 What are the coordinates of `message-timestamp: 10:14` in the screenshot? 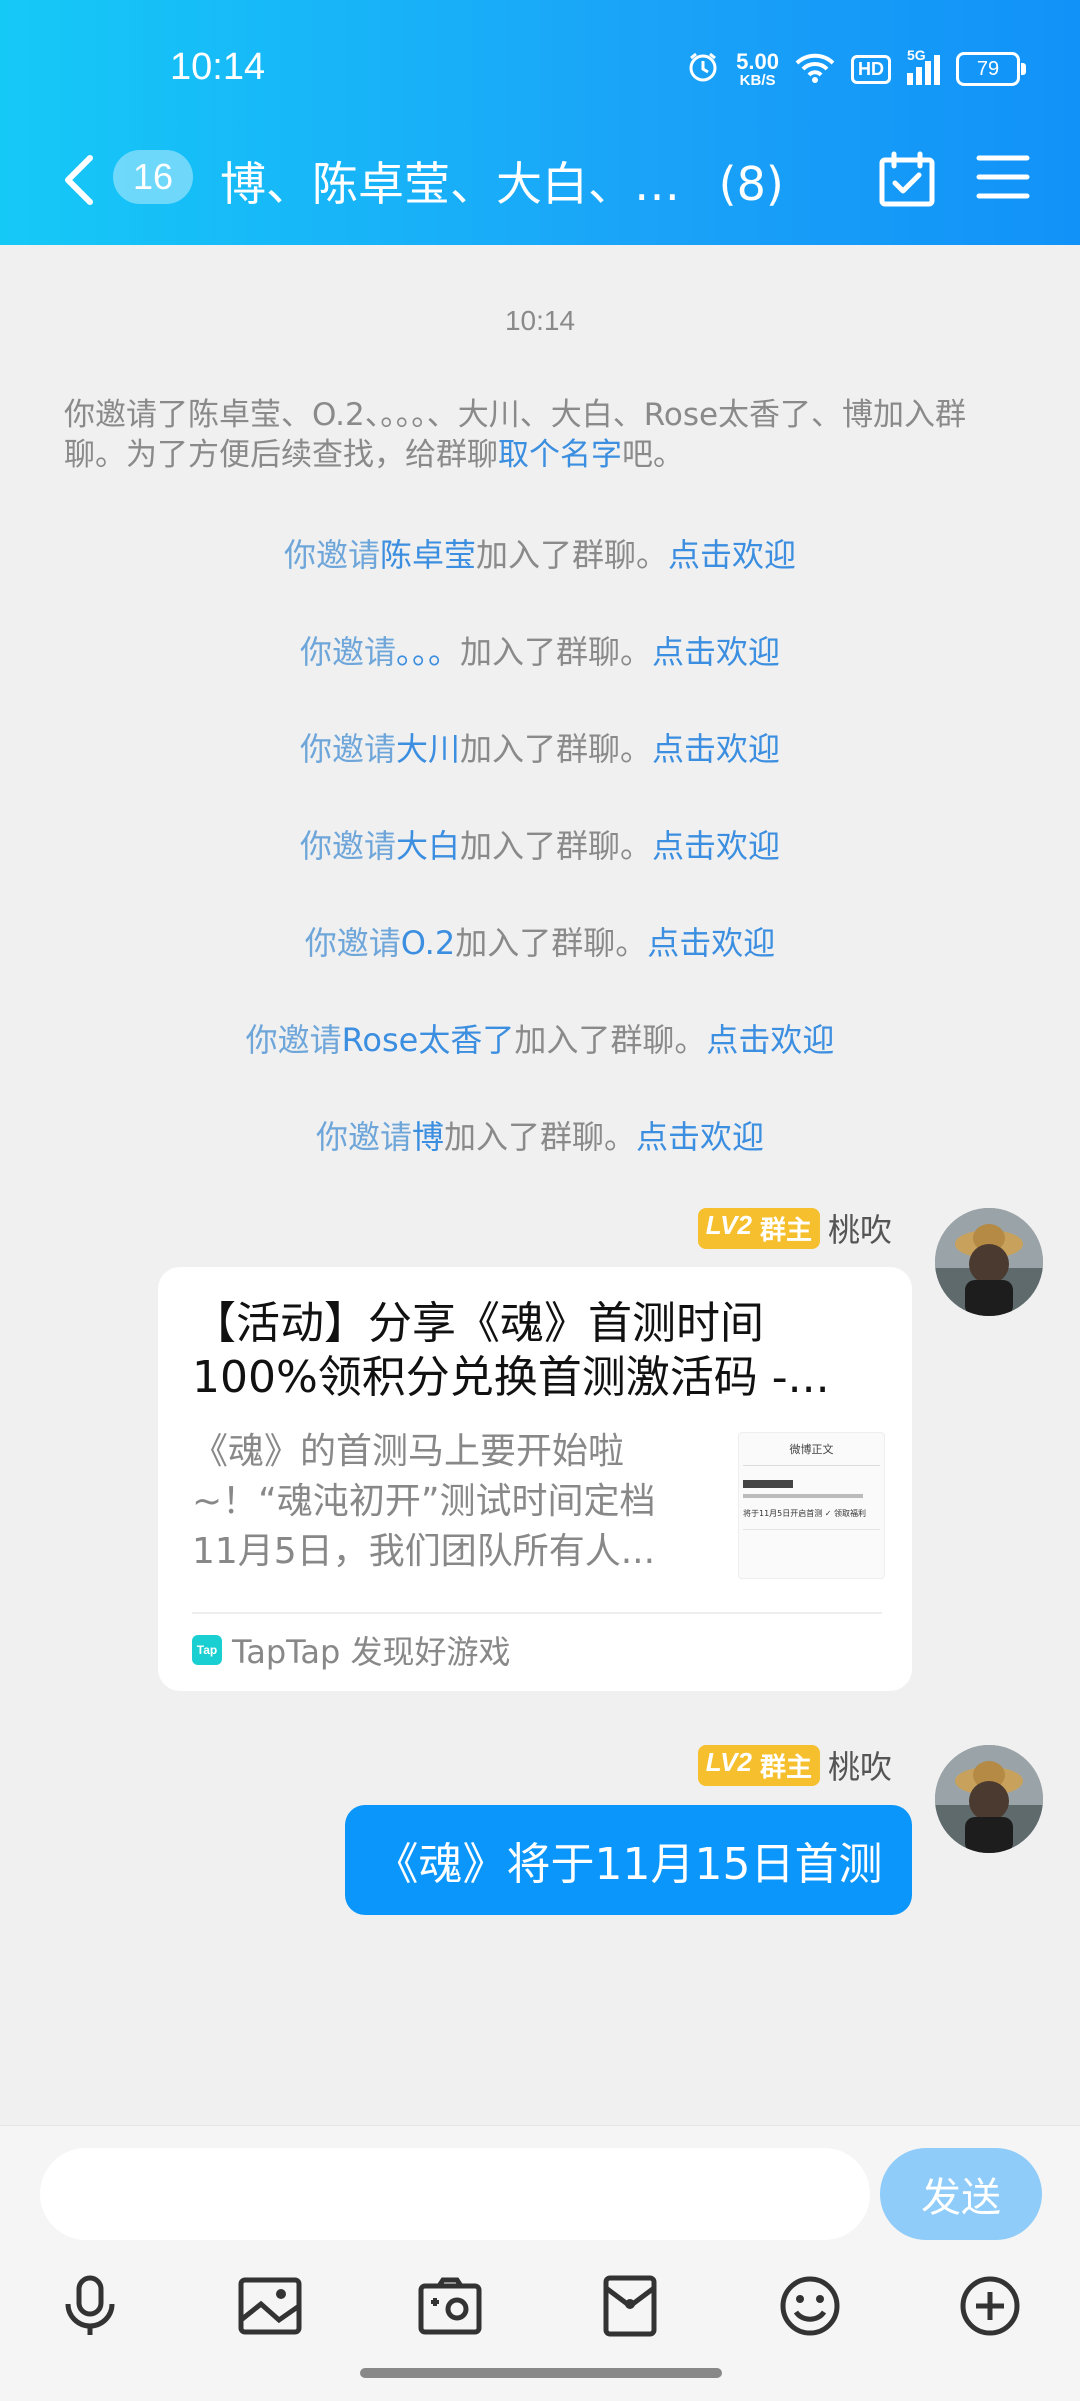 It's located at (540, 320).